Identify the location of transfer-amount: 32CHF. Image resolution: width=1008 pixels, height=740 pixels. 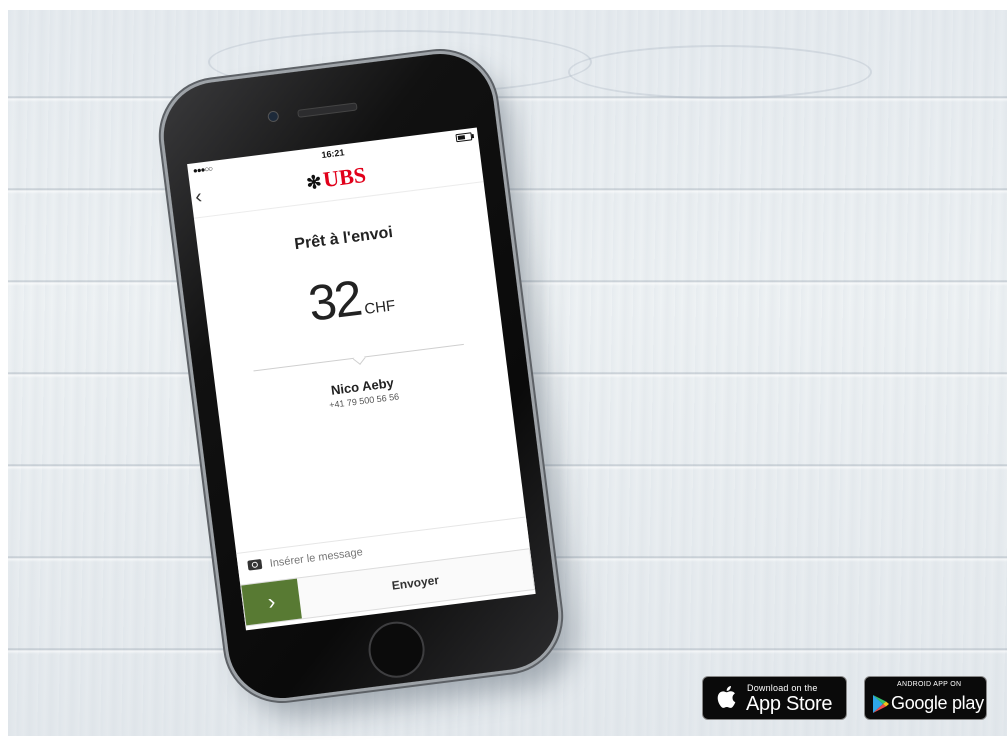
(351, 299).